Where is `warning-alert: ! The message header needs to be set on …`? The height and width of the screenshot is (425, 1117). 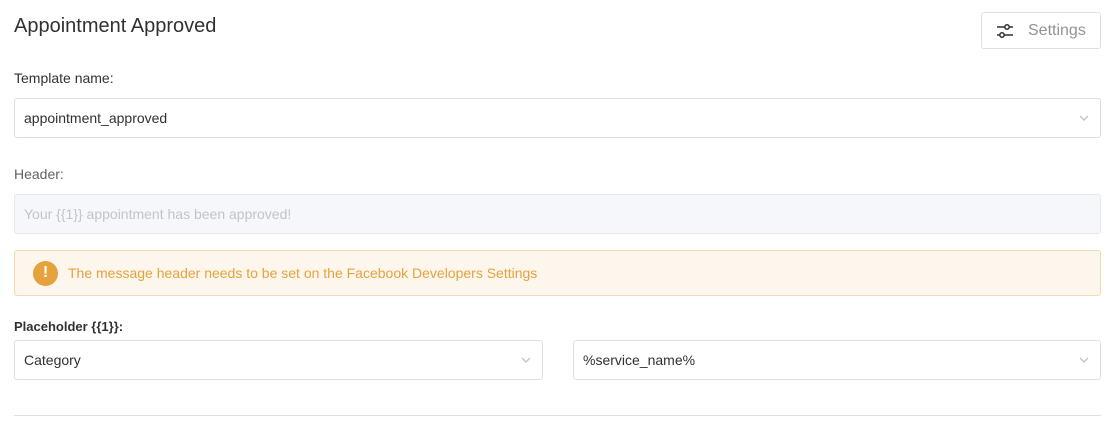
warning-alert: ! The message header needs to be set on … is located at coordinates (557, 273).